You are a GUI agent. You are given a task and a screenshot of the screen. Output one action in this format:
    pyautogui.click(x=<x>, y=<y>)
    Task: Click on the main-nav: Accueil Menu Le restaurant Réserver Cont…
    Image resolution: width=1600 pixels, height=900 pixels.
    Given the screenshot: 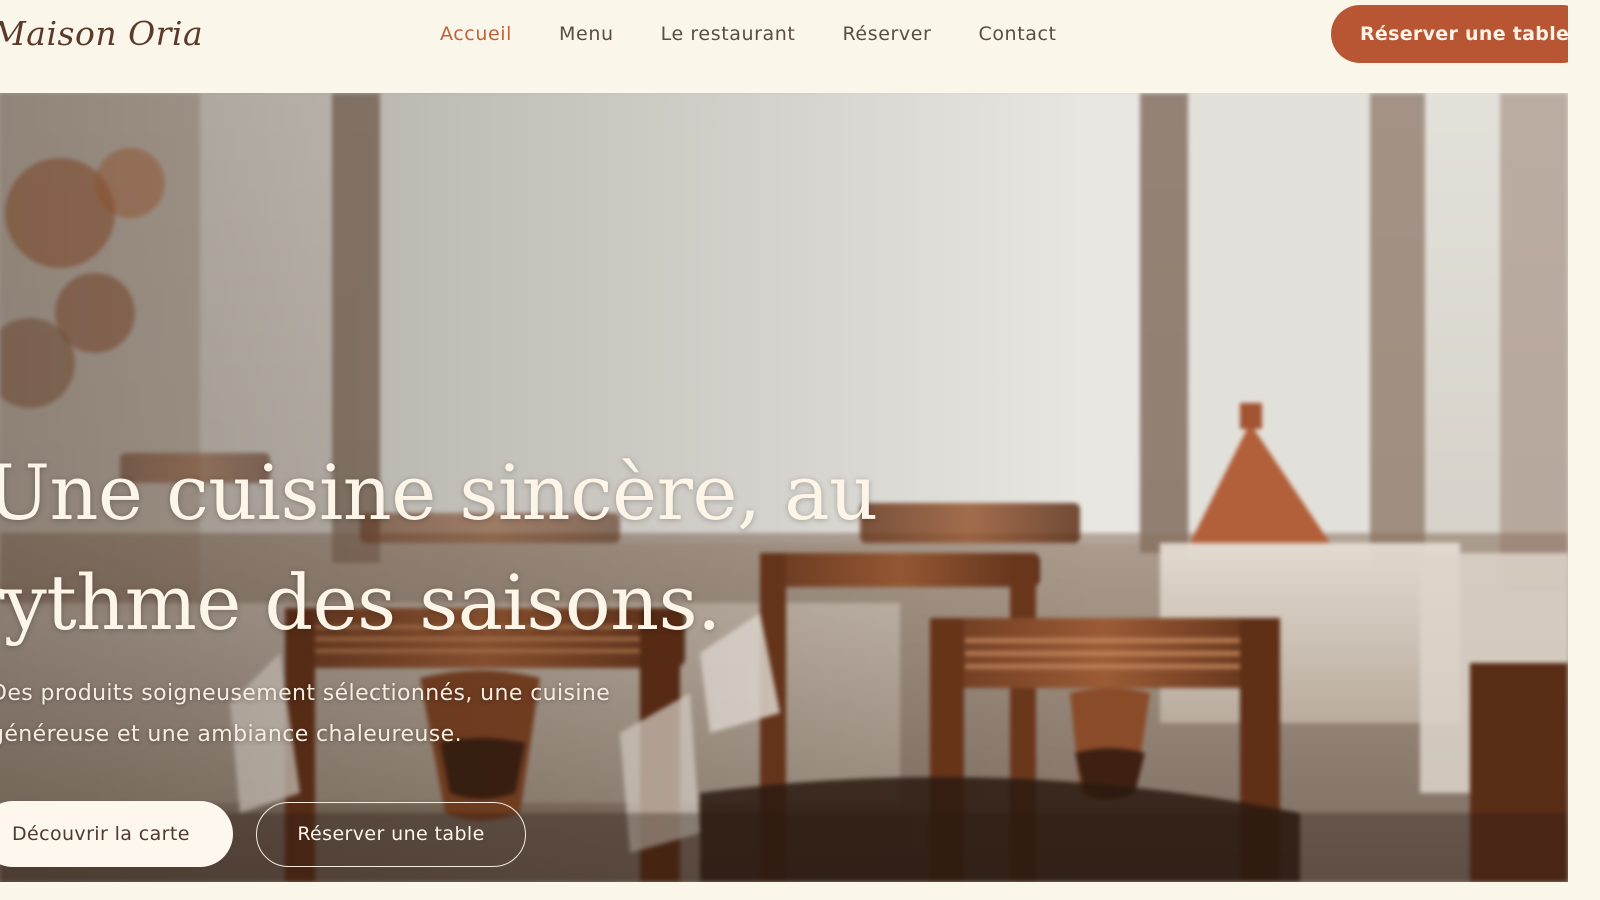 What is the action you would take?
    pyautogui.click(x=748, y=34)
    